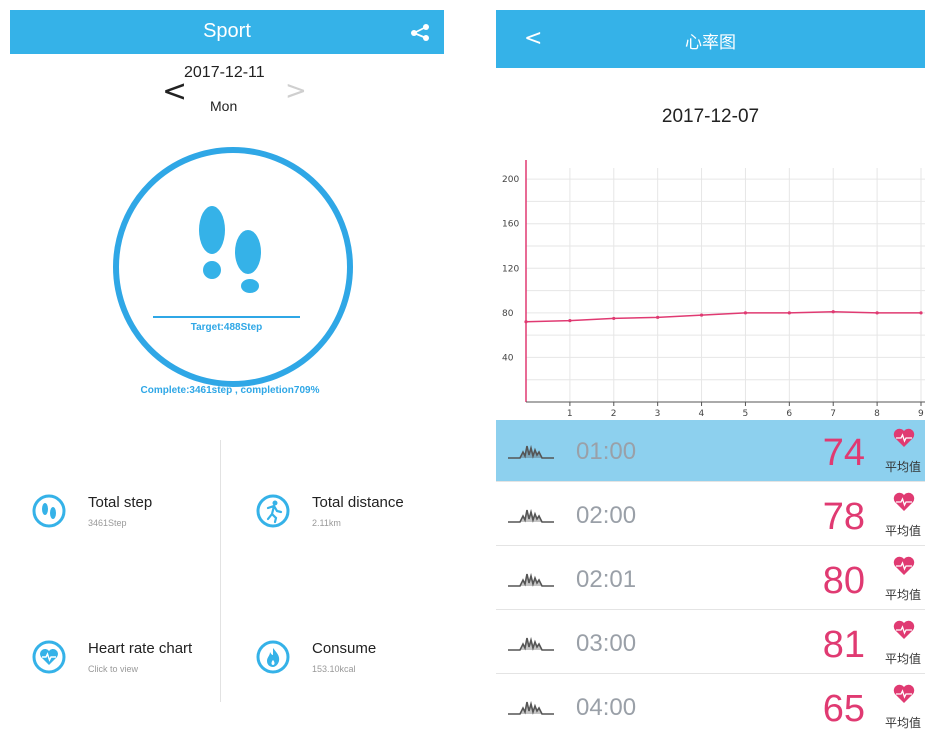  What do you see at coordinates (710, 643) in the screenshot?
I see `heart-rate-row: 03:00 81 平均值` at bounding box center [710, 643].